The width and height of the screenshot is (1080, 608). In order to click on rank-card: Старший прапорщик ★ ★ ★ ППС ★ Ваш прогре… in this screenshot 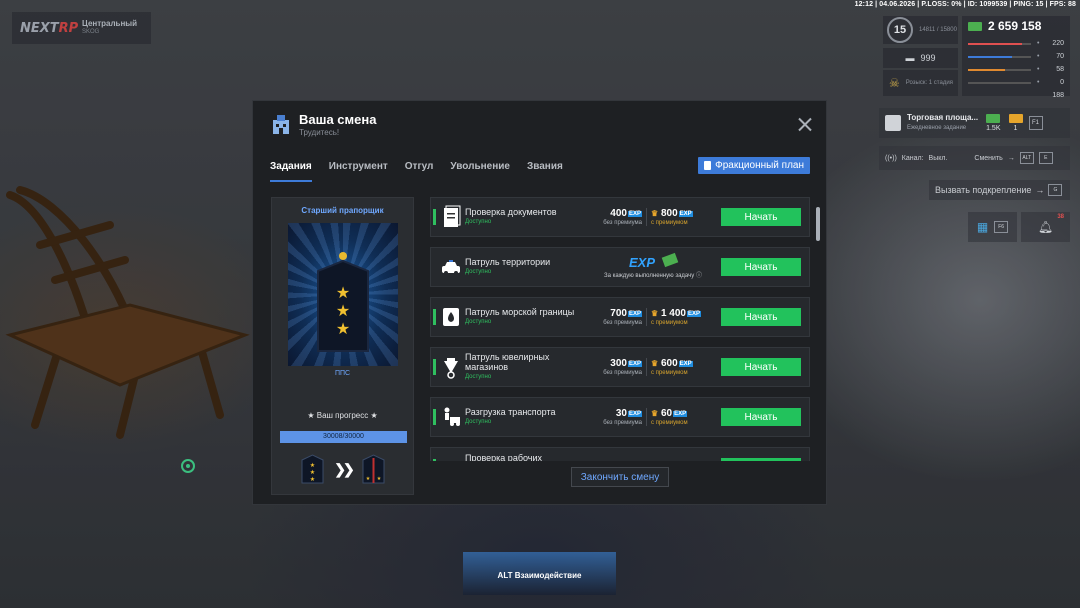, I will do `click(342, 346)`.